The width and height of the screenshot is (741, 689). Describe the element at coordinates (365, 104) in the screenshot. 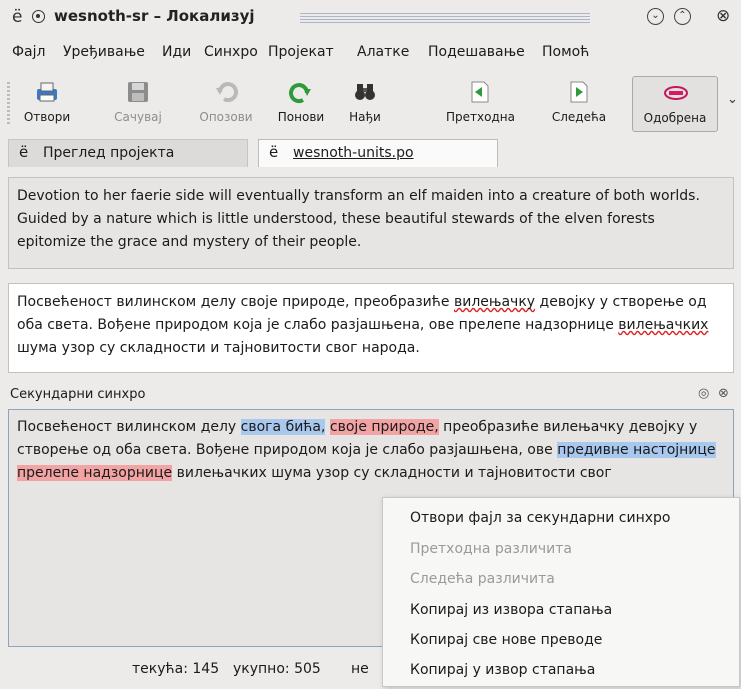

I see `find-button: Нађи` at that location.